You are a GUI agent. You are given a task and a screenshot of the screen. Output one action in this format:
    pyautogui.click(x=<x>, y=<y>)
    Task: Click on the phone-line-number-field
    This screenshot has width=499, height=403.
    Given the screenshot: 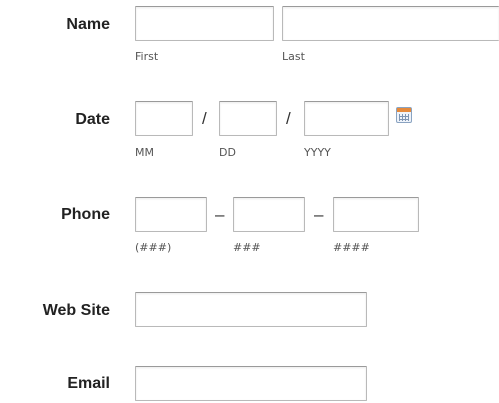 What is the action you would take?
    pyautogui.click(x=376, y=214)
    